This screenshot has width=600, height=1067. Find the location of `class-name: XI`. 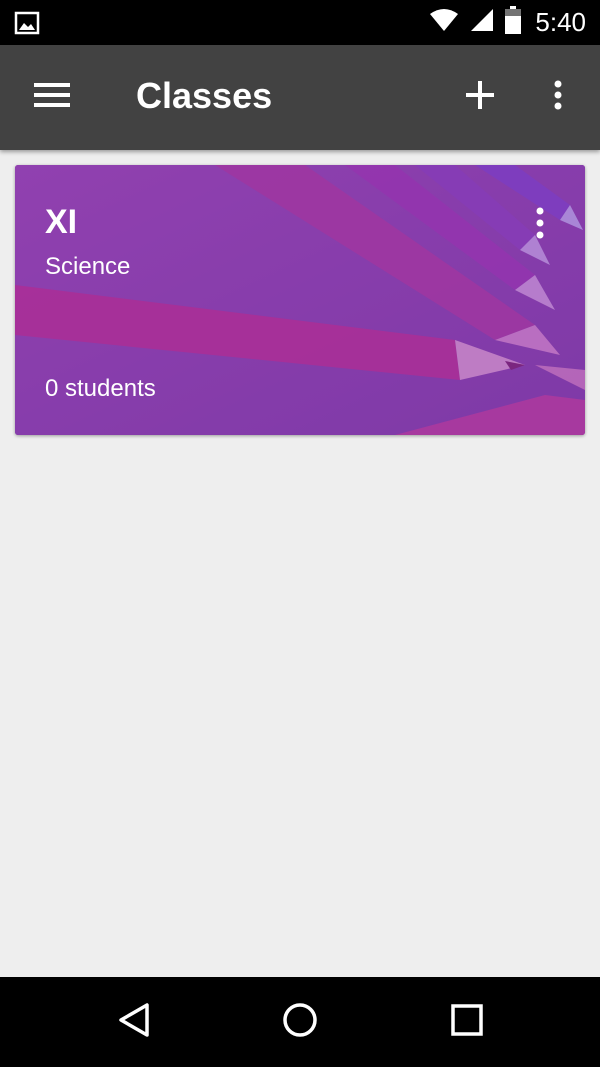

class-name: XI is located at coordinates (61, 222).